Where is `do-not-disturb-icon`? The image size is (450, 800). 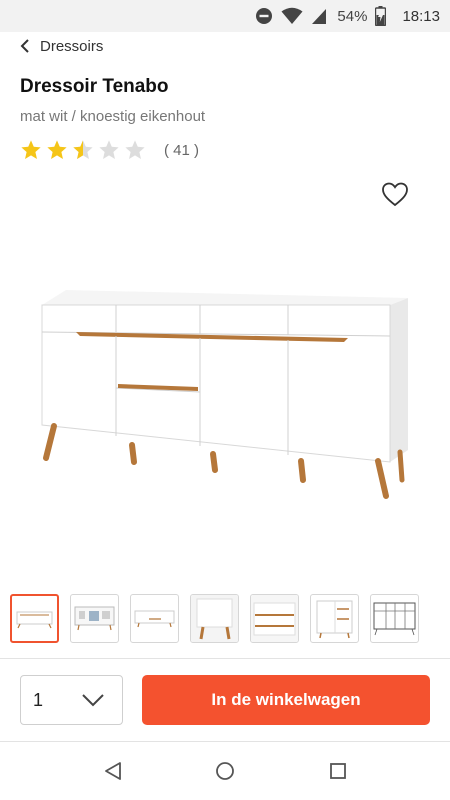 do-not-disturb-icon is located at coordinates (264, 16).